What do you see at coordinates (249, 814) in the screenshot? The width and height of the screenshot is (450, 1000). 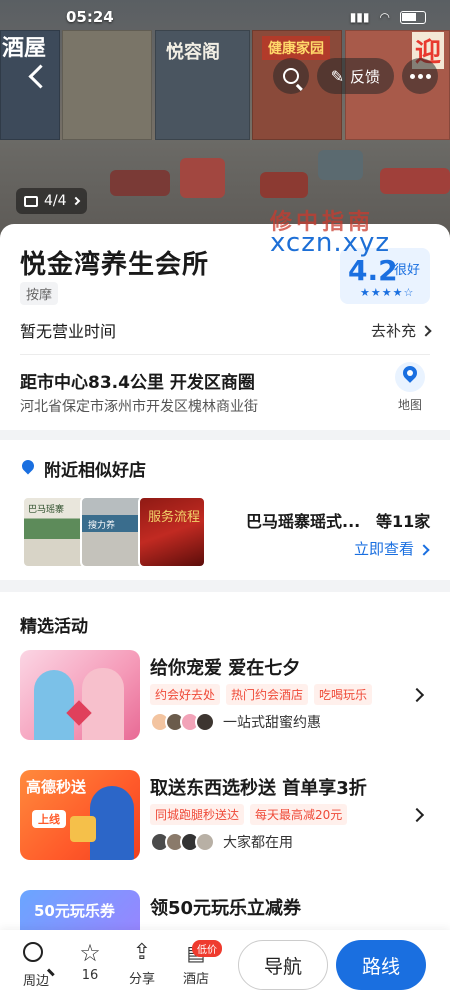 I see `activity-tags: 同城跑腿秒送达 每天最高减20元` at bounding box center [249, 814].